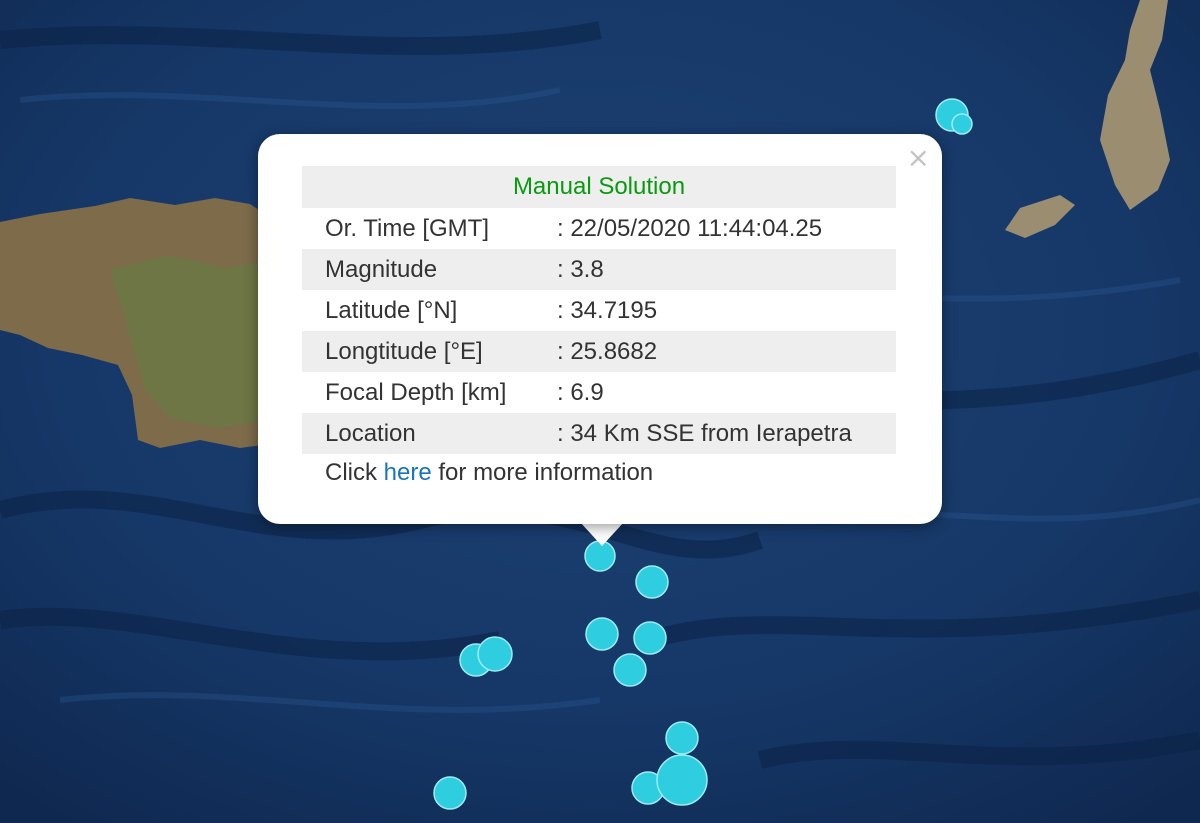 This screenshot has height=823, width=1200. Describe the element at coordinates (429, 433) in the screenshot. I see `row-label: Location` at that location.